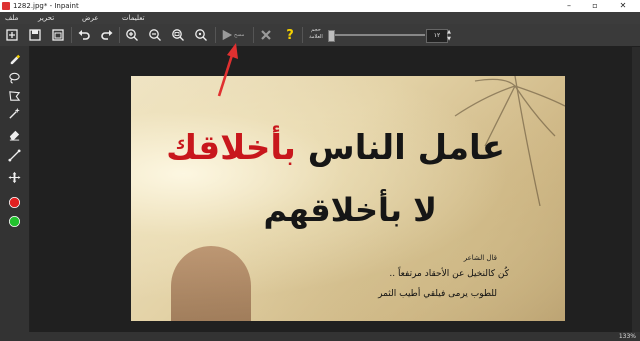  Describe the element at coordinates (211, 283) in the screenshot. I see `thumb-photo-area` at that location.